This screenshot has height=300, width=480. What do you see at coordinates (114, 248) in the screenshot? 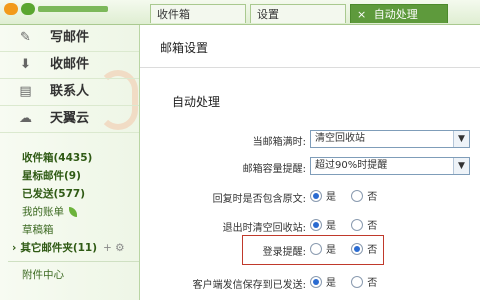
I see `add-folder-icon: + ⚙` at bounding box center [114, 248].